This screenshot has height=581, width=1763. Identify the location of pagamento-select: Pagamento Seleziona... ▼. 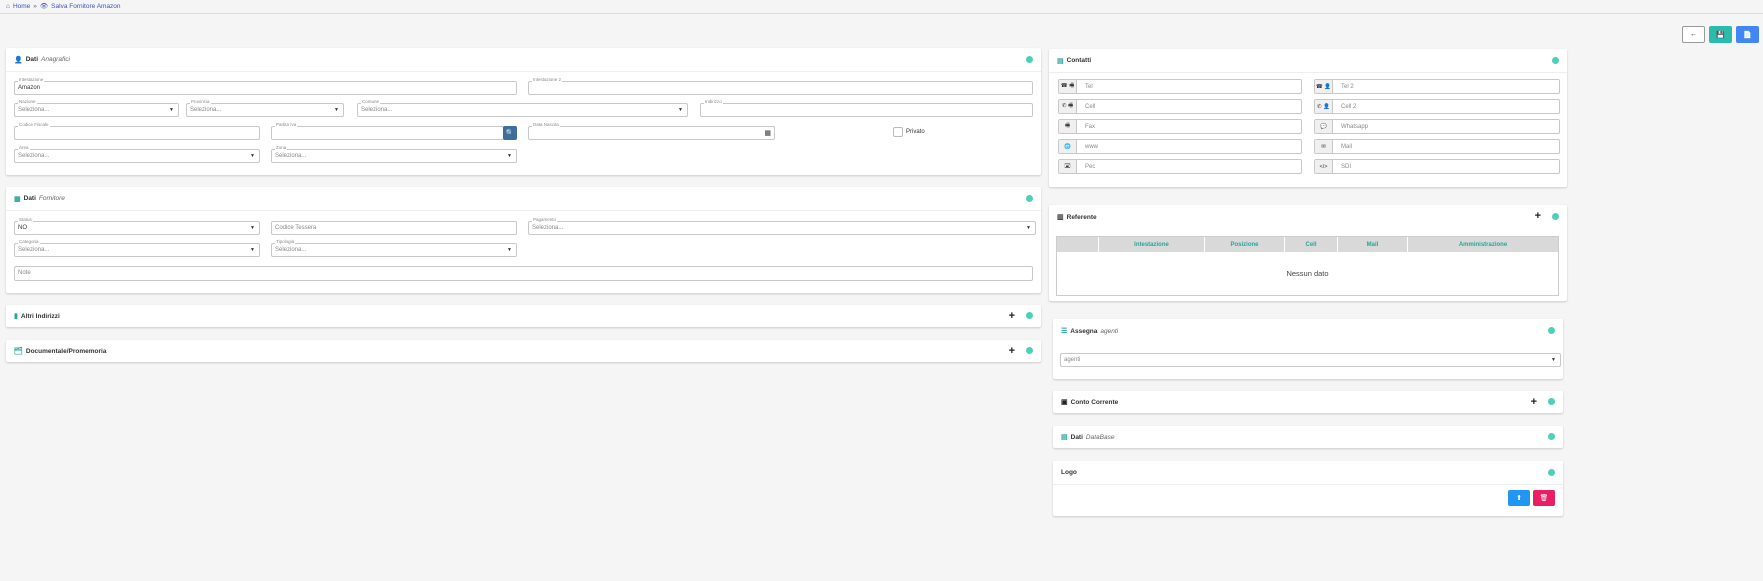
(782, 226).